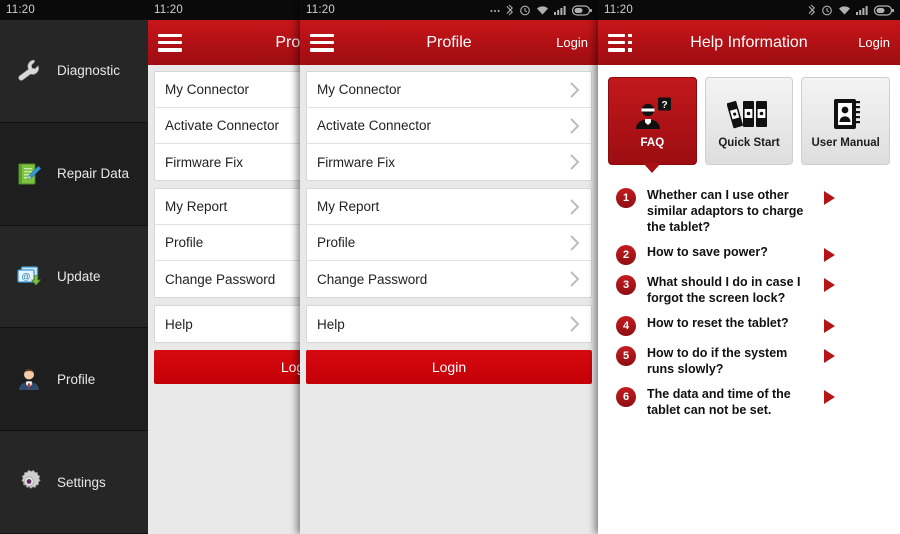  I want to click on sidebar-item-profile: Profile, so click(74, 380).